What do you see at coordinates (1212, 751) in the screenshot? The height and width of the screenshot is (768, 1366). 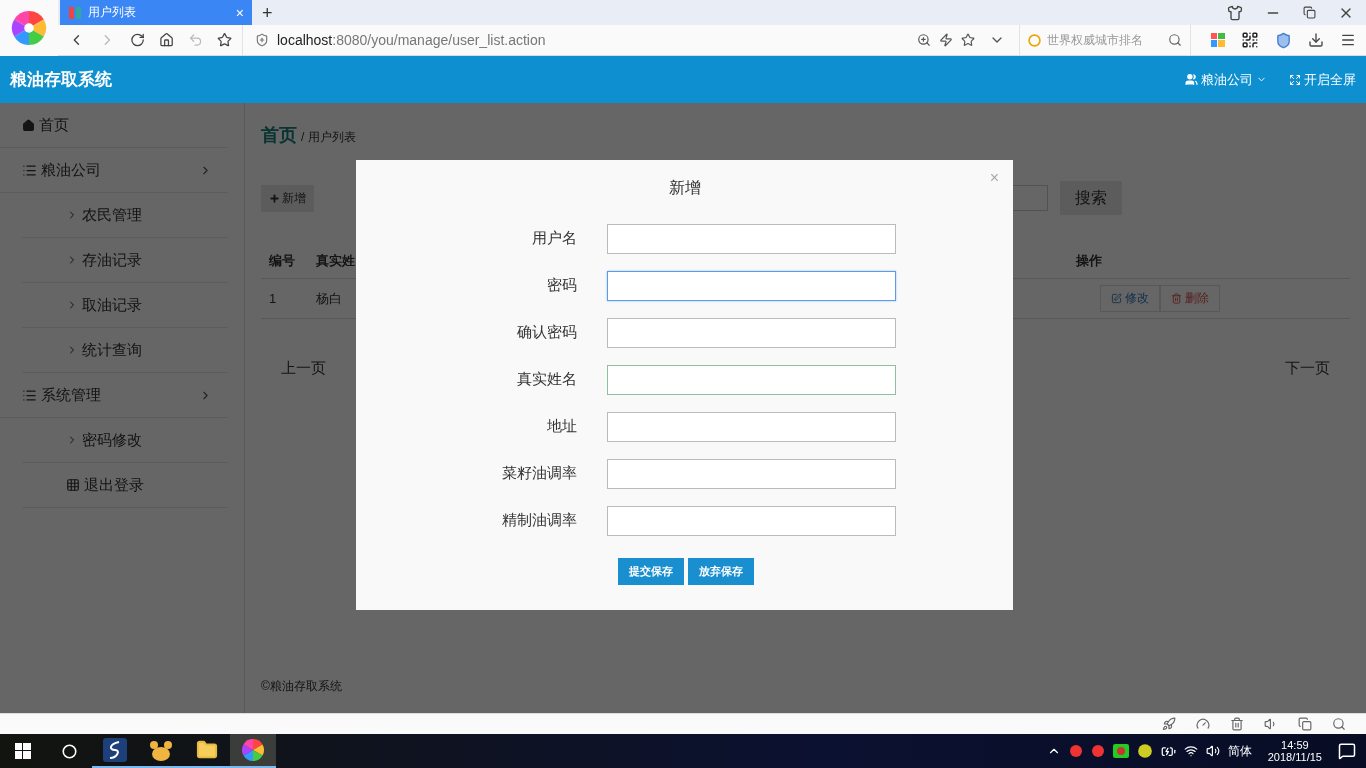 I see `volume-icon` at bounding box center [1212, 751].